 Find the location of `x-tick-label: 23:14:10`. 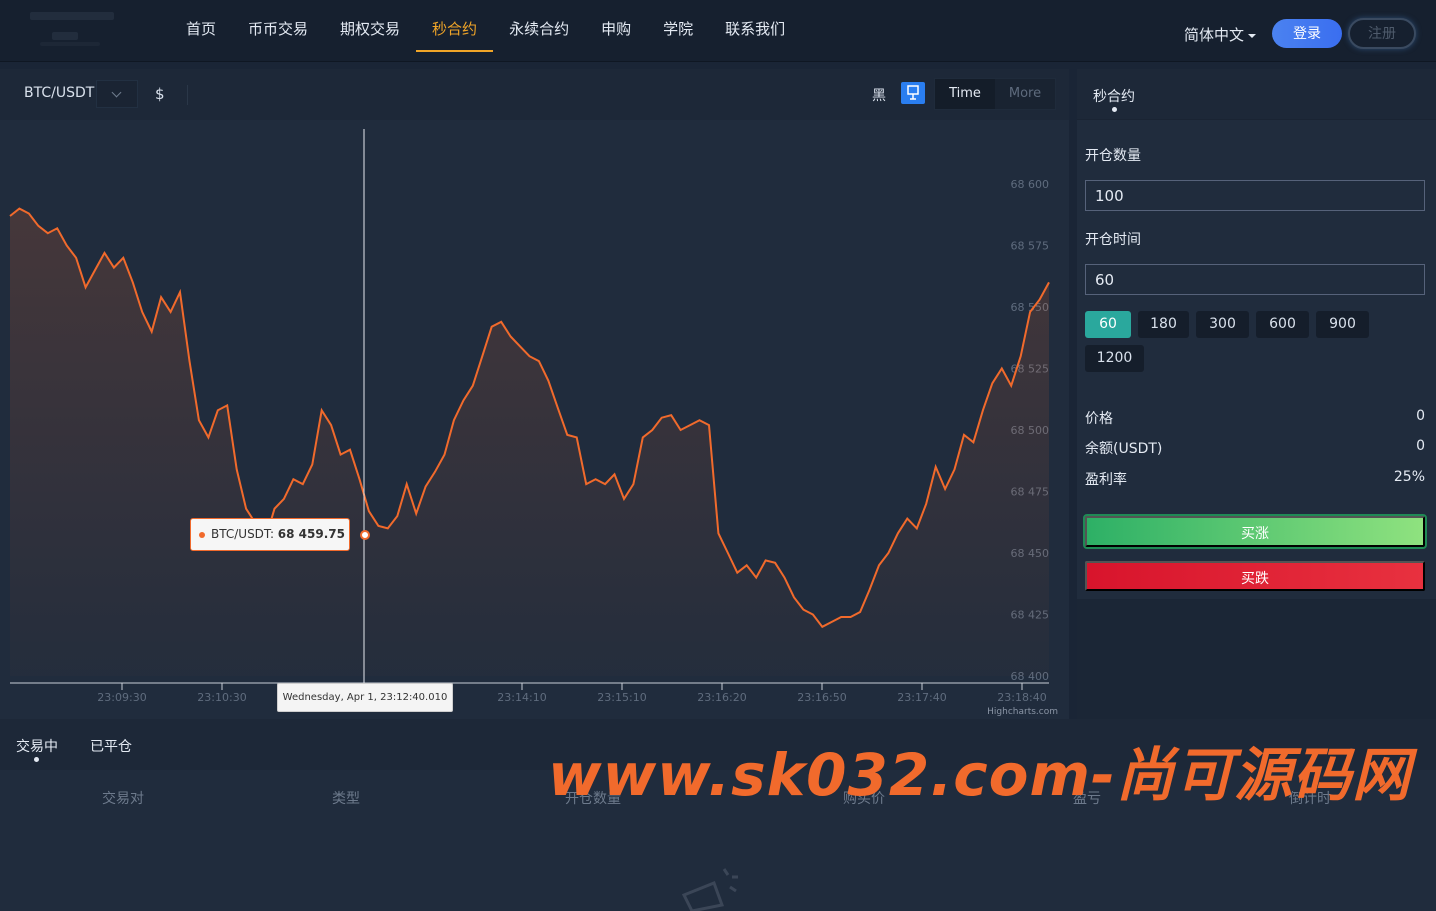

x-tick-label: 23:14:10 is located at coordinates (521, 697).